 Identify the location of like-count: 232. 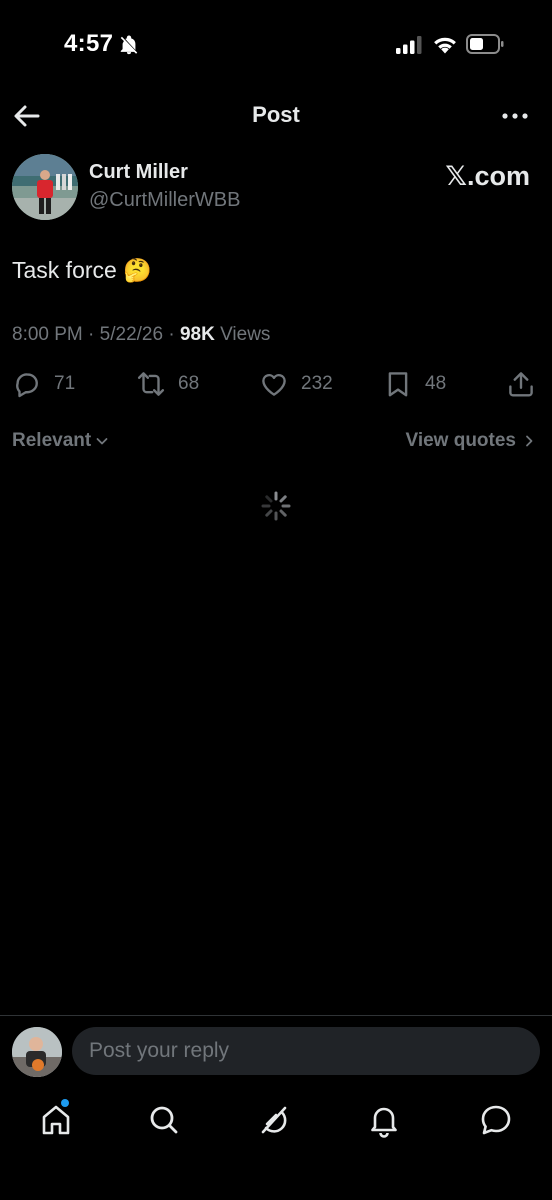
(317, 383).